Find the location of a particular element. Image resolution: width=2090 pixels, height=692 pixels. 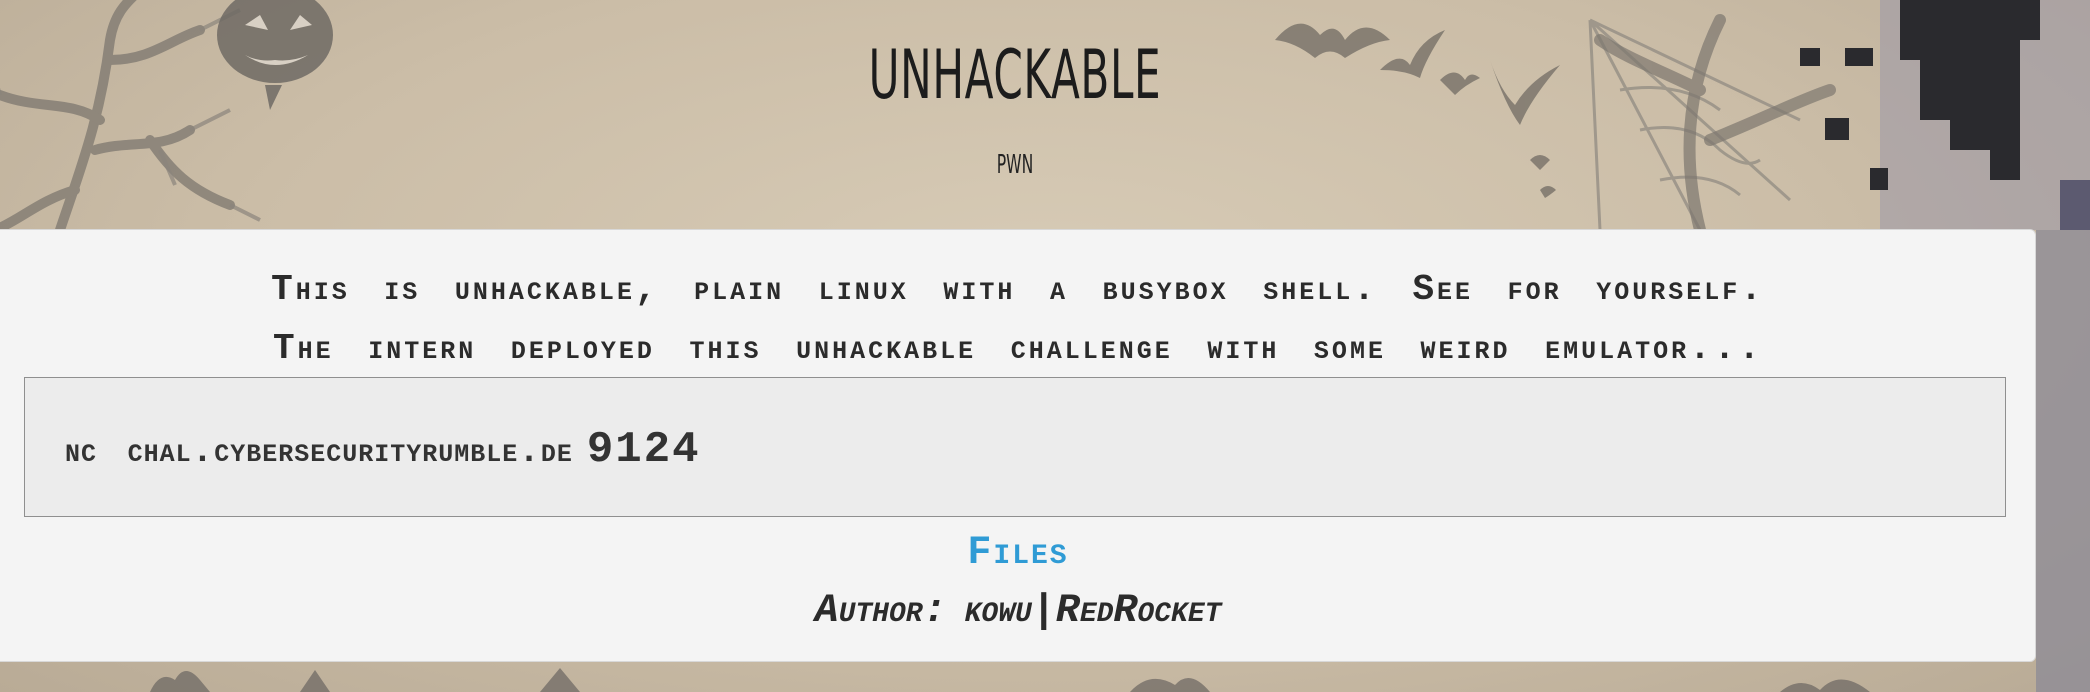

connection-port: 9124 is located at coordinates (643, 450).